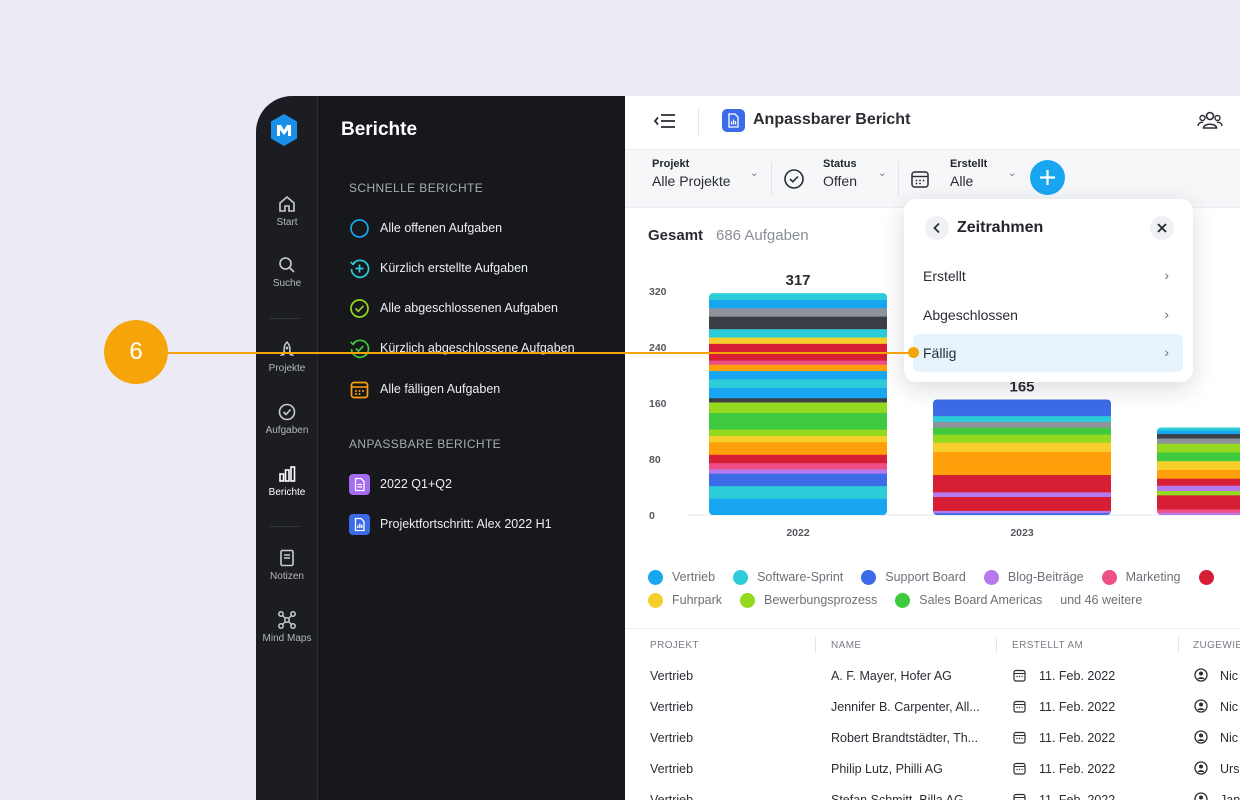  Describe the element at coordinates (1048, 315) in the screenshot. I see `dropdown-item-abgeschlossen: Abgeschlossen ›` at that location.